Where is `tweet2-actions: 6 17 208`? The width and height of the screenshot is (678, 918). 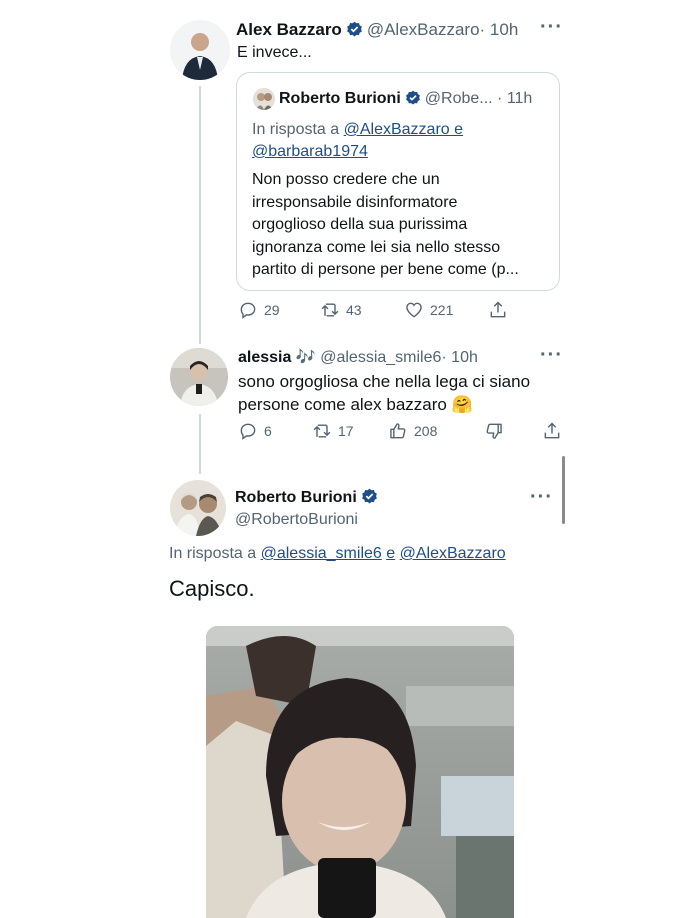
tweet2-actions: 6 17 208 is located at coordinates (400, 431).